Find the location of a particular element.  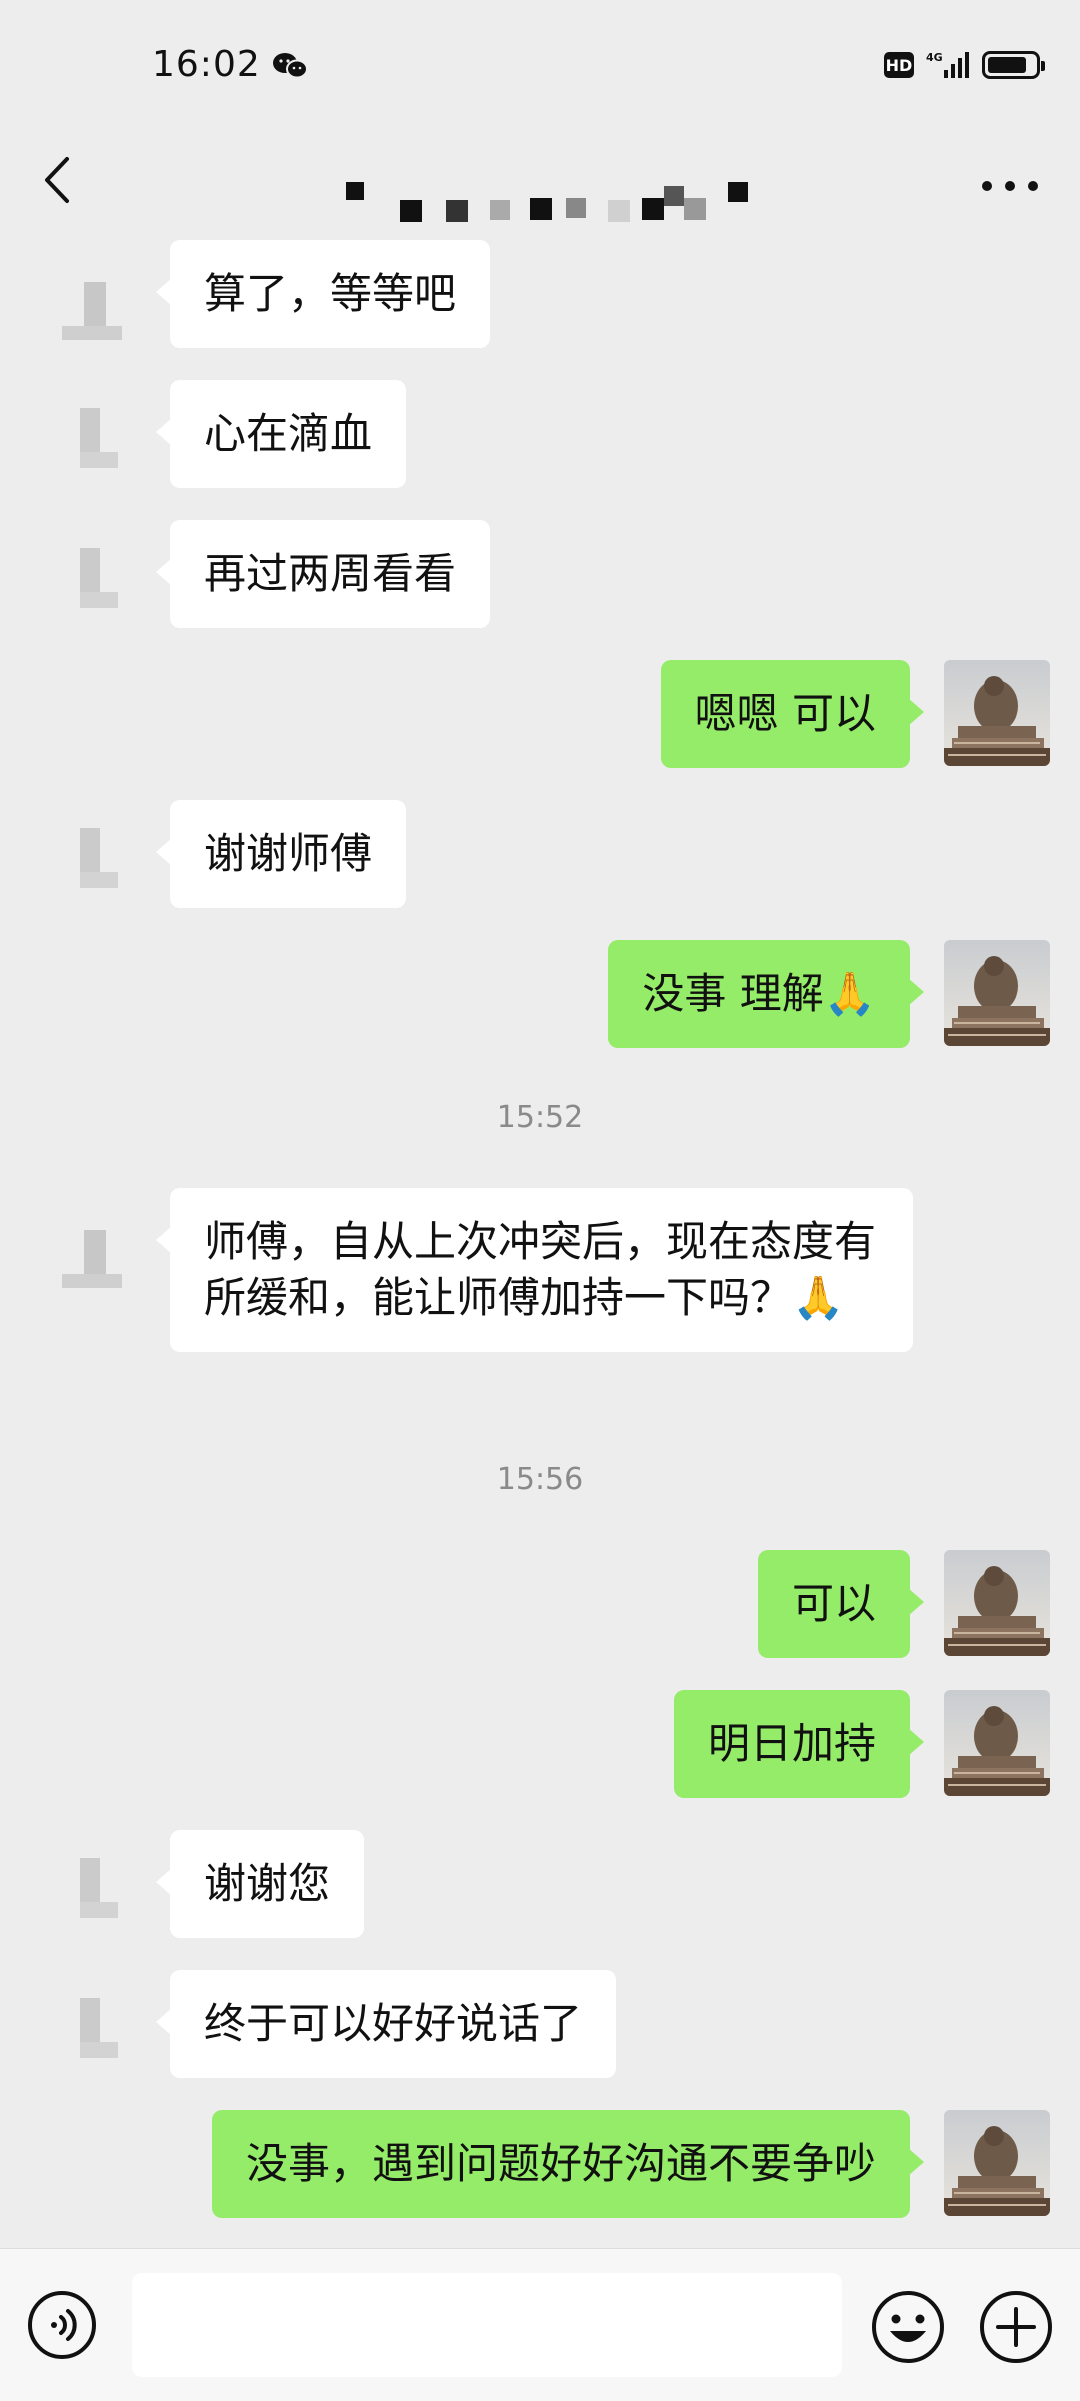

status-icons: HD 4G is located at coordinates (964, 65).